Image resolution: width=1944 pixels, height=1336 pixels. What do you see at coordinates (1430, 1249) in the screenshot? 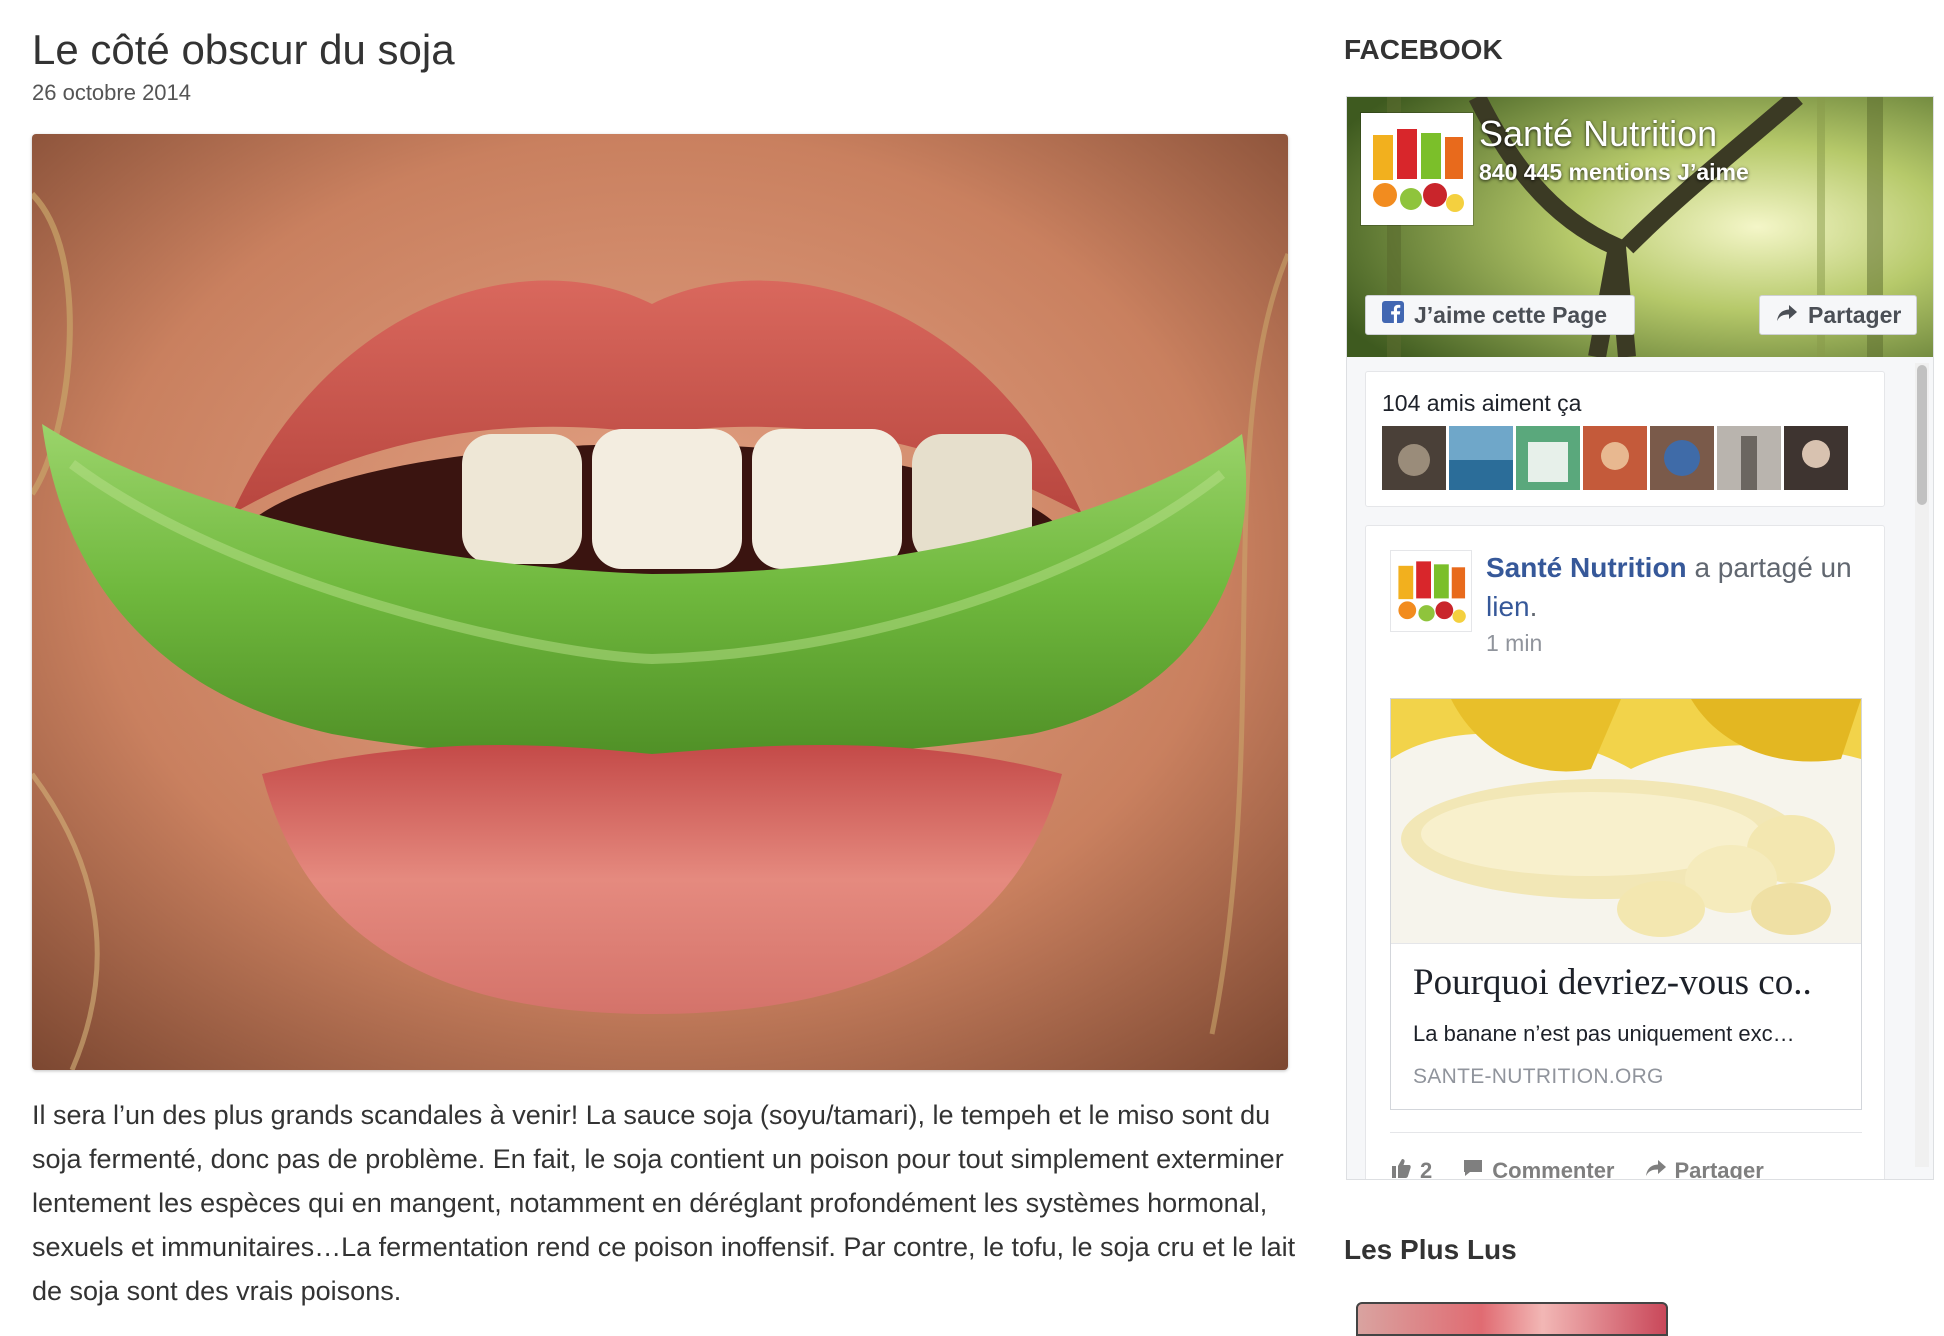
I see `most-read-heading: Les Plus Lus` at bounding box center [1430, 1249].